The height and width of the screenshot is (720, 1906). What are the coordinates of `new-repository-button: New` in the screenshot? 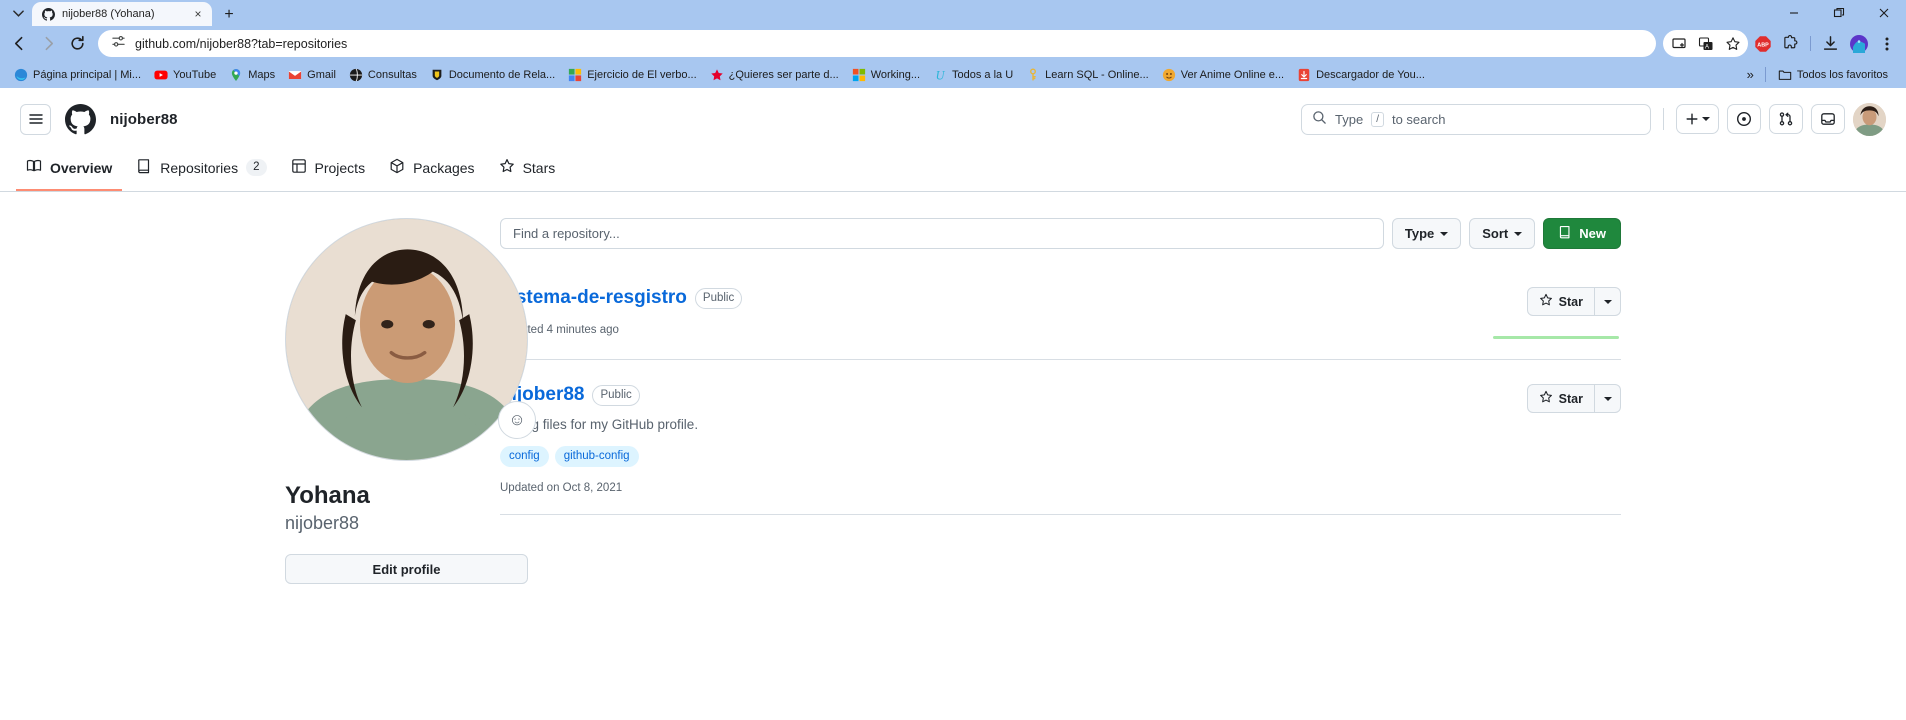 It's located at (1582, 233).